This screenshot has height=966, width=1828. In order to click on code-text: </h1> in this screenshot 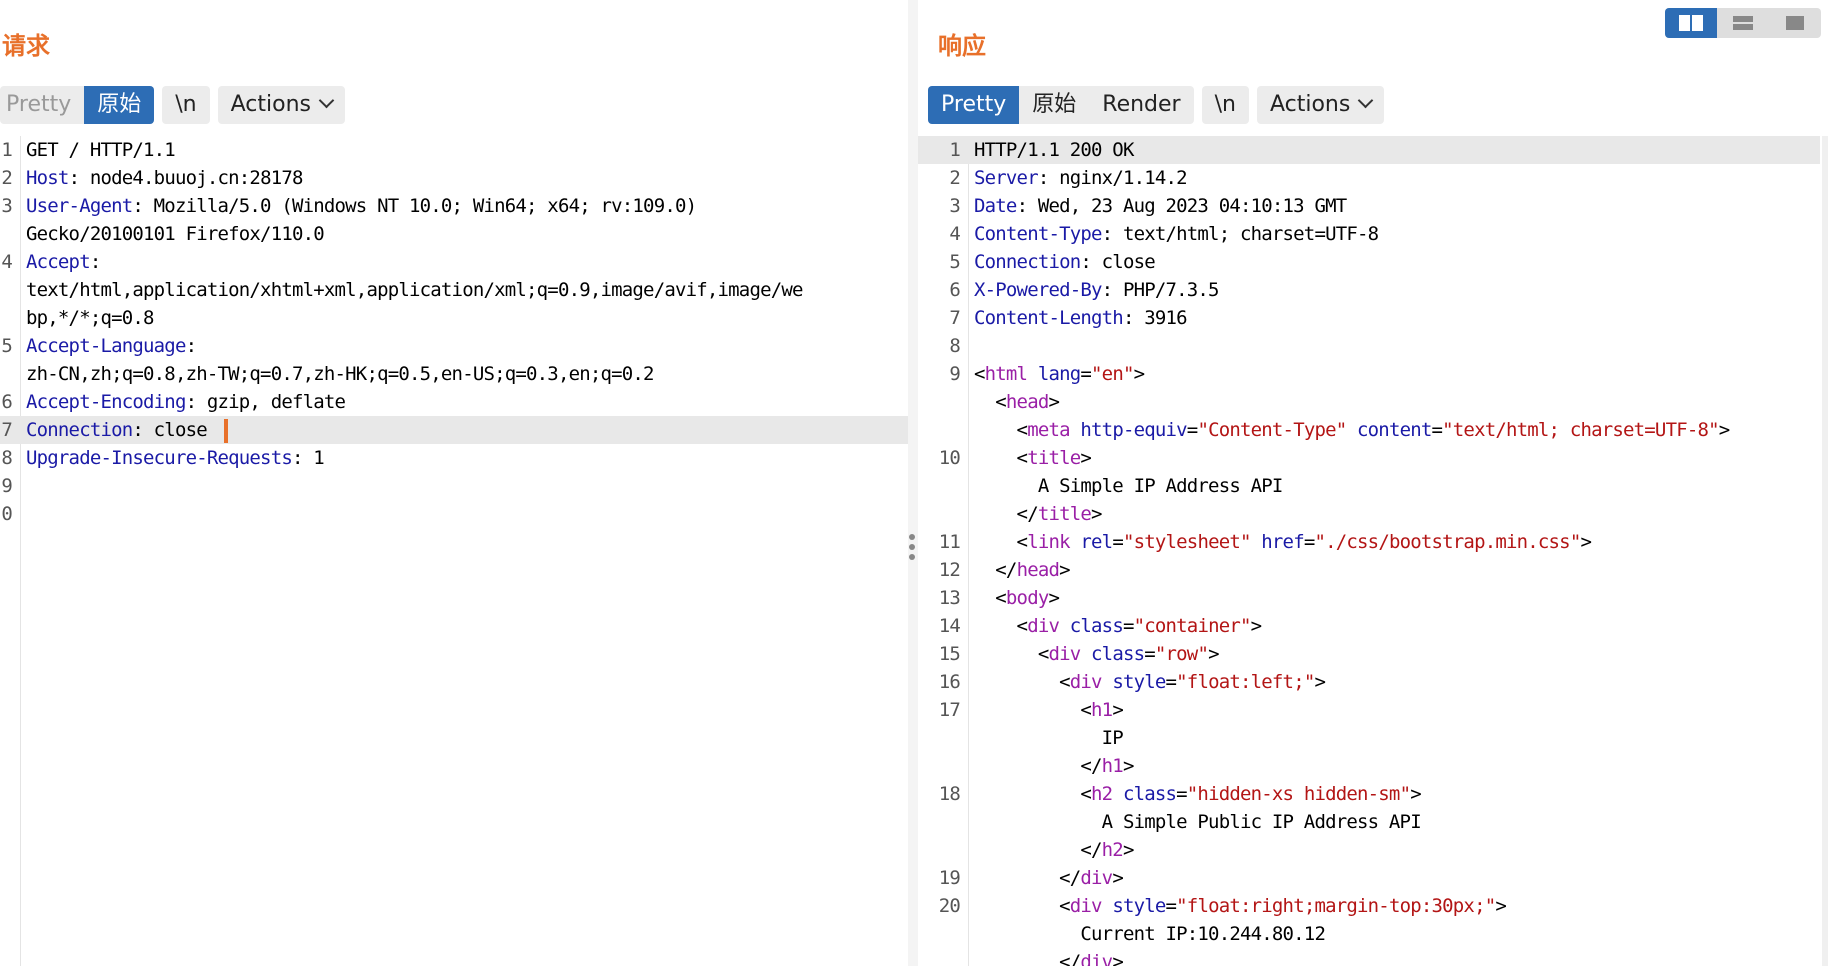, I will do `click(1054, 766)`.